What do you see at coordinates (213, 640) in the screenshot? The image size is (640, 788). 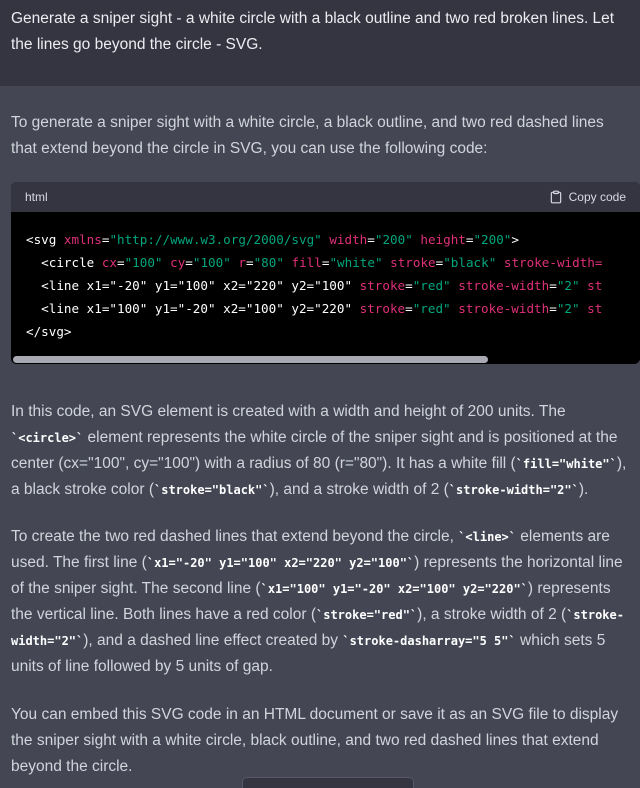 I see `text-span: ), and a dashed line effect created by` at bounding box center [213, 640].